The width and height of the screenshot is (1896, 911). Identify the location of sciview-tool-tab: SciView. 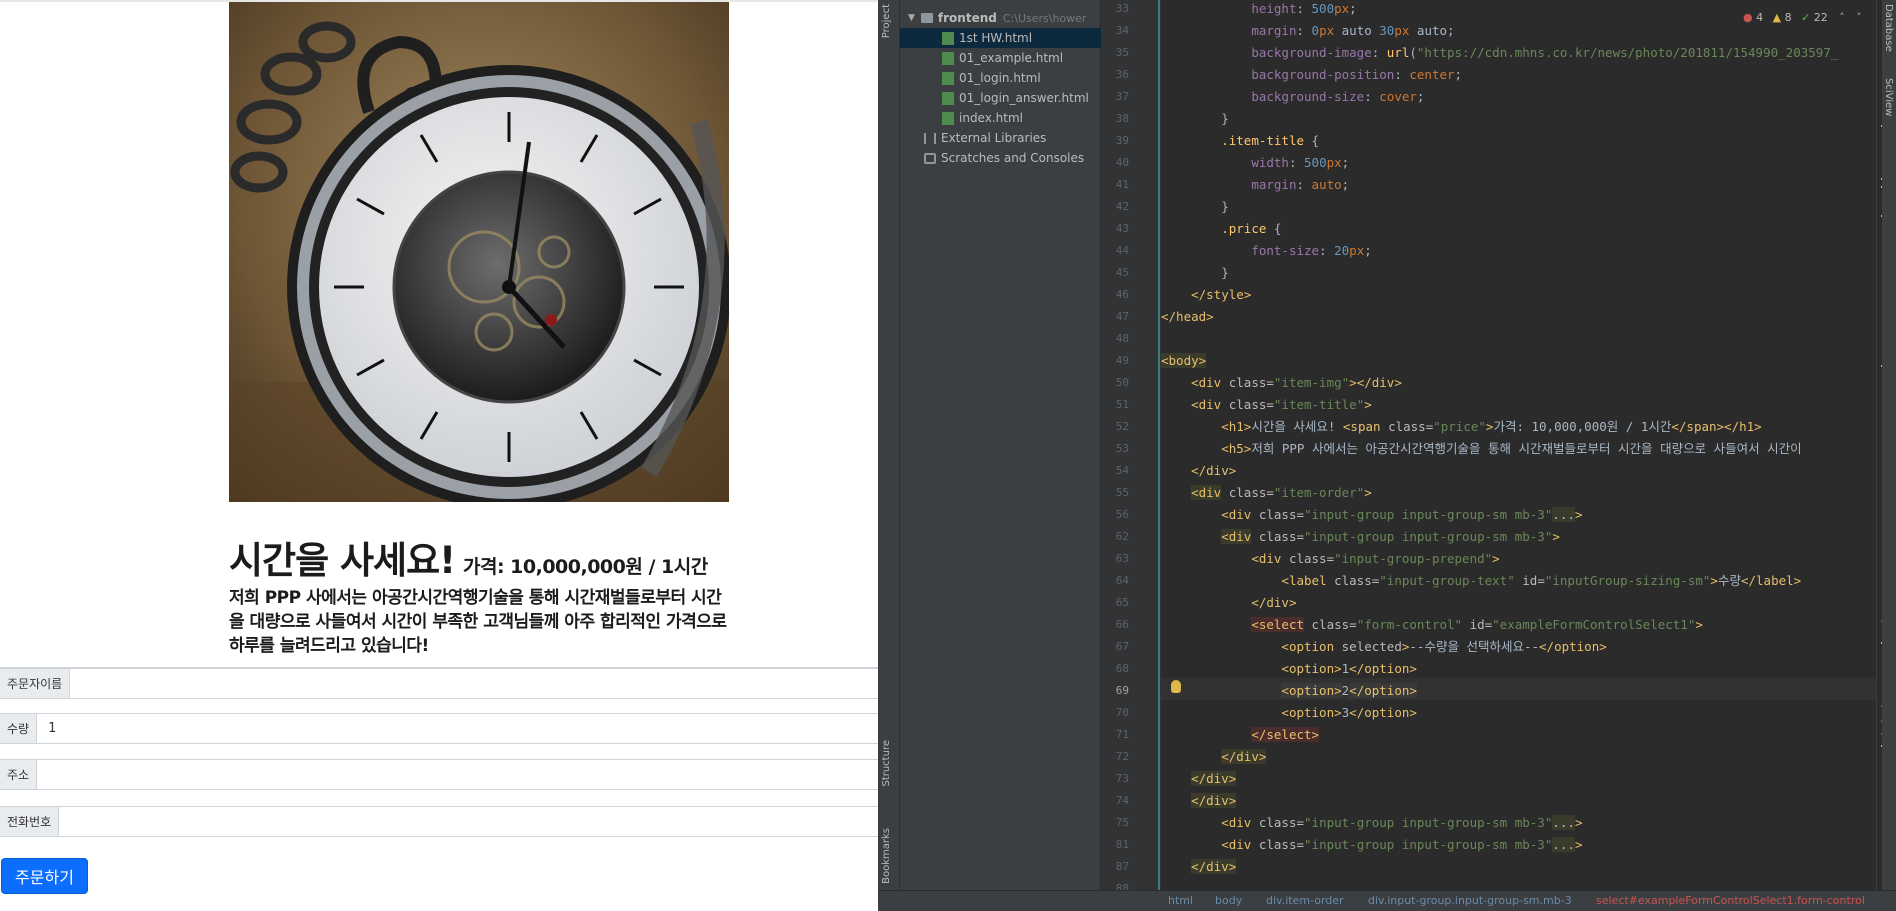
(1888, 97).